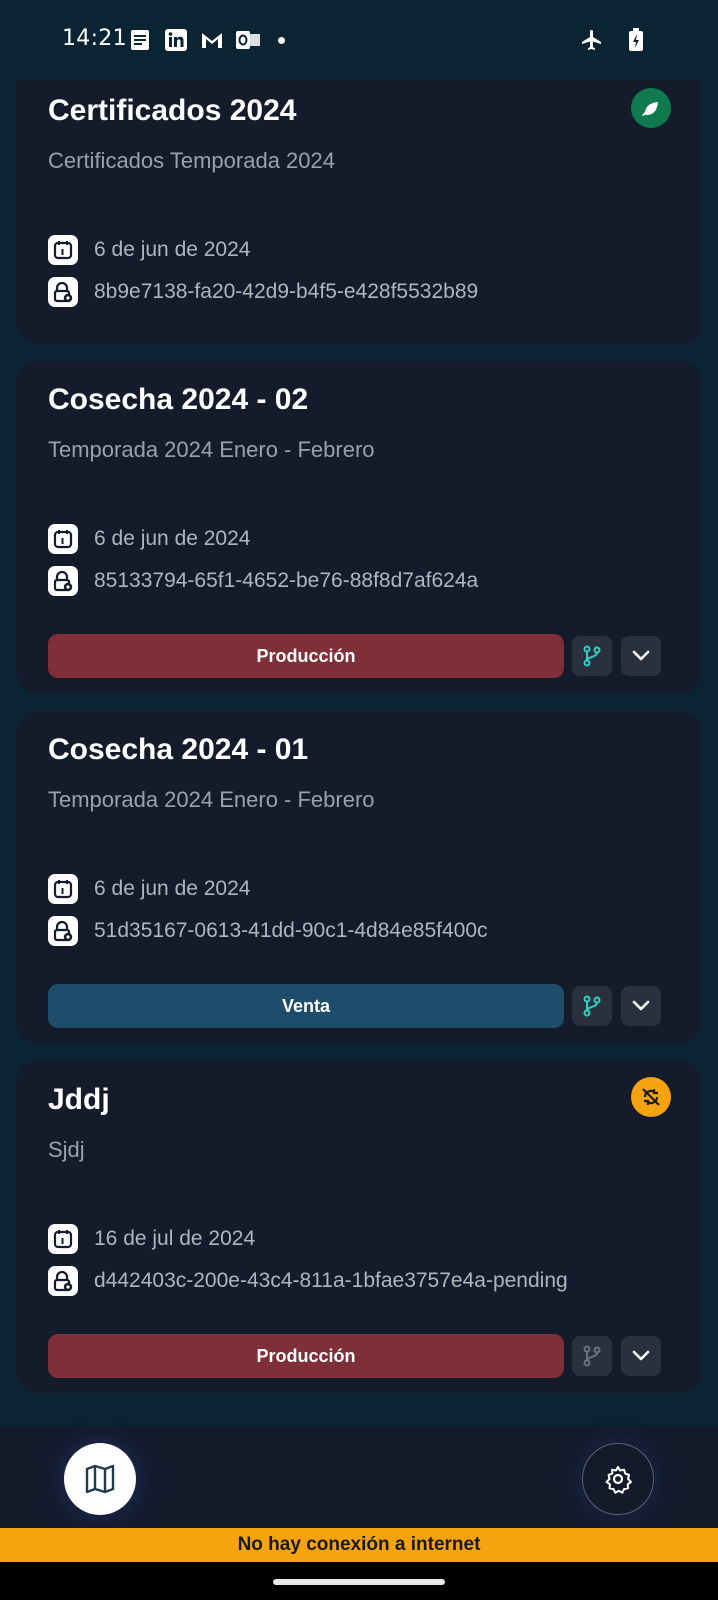  What do you see at coordinates (176, 40) in the screenshot?
I see `linkedin-icon` at bounding box center [176, 40].